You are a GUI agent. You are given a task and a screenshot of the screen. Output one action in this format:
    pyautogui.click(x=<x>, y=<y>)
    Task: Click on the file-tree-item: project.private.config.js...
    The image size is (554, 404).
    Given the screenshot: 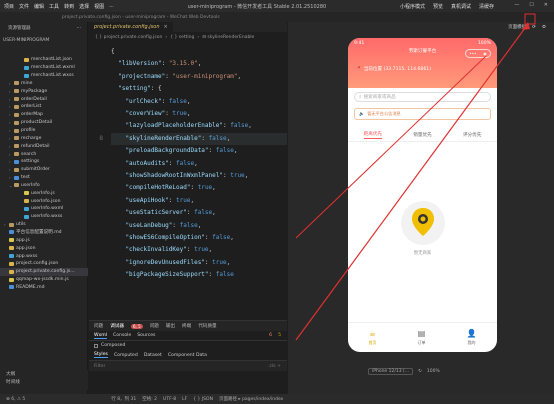 What is the action you would take?
    pyautogui.click(x=44, y=271)
    